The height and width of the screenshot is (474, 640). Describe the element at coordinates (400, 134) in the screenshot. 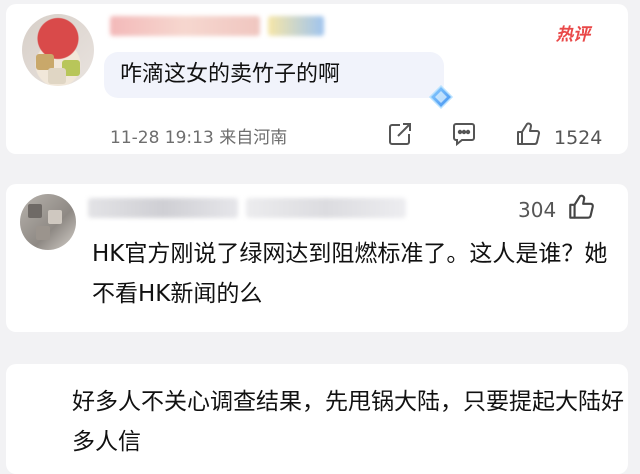

I see `share-icon` at that location.